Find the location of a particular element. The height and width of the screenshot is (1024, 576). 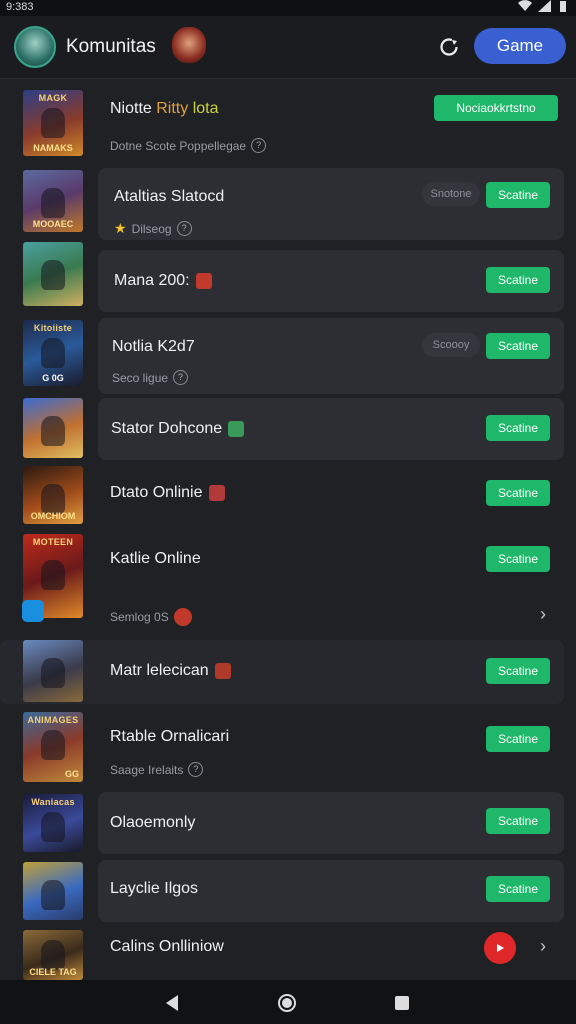

game-title: Olaoemonly is located at coordinates (153, 822).